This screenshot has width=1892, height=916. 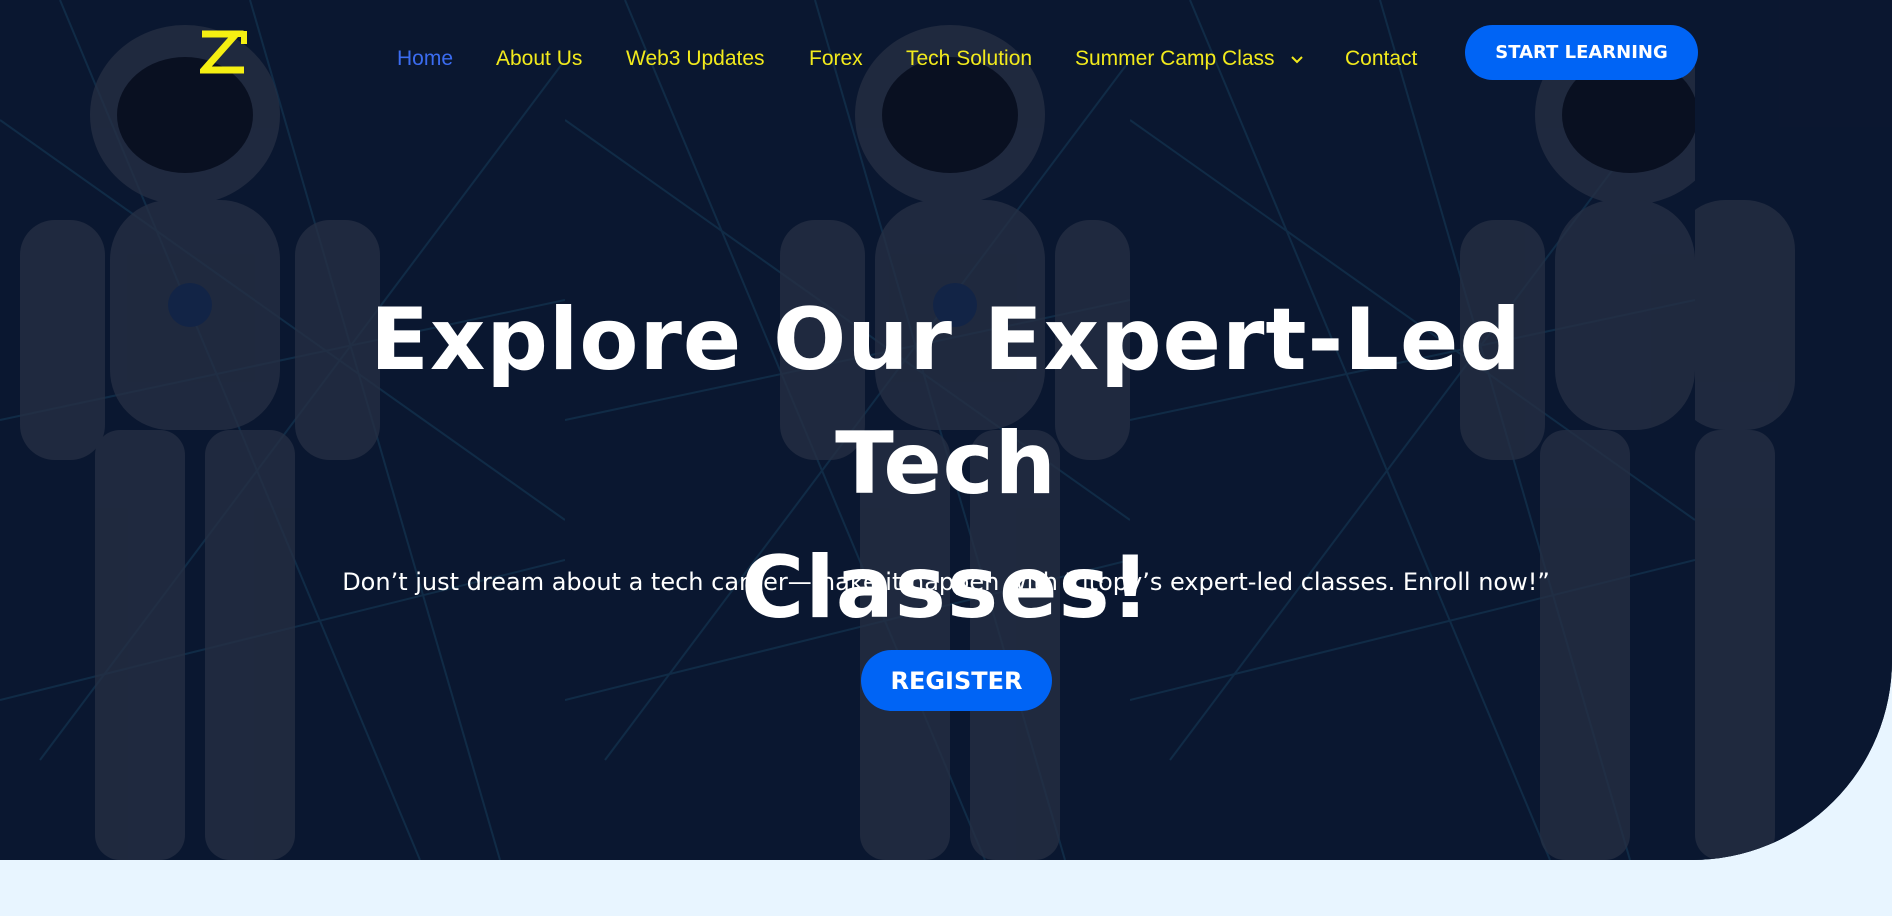 I want to click on nav-home: Home, so click(x=425, y=59).